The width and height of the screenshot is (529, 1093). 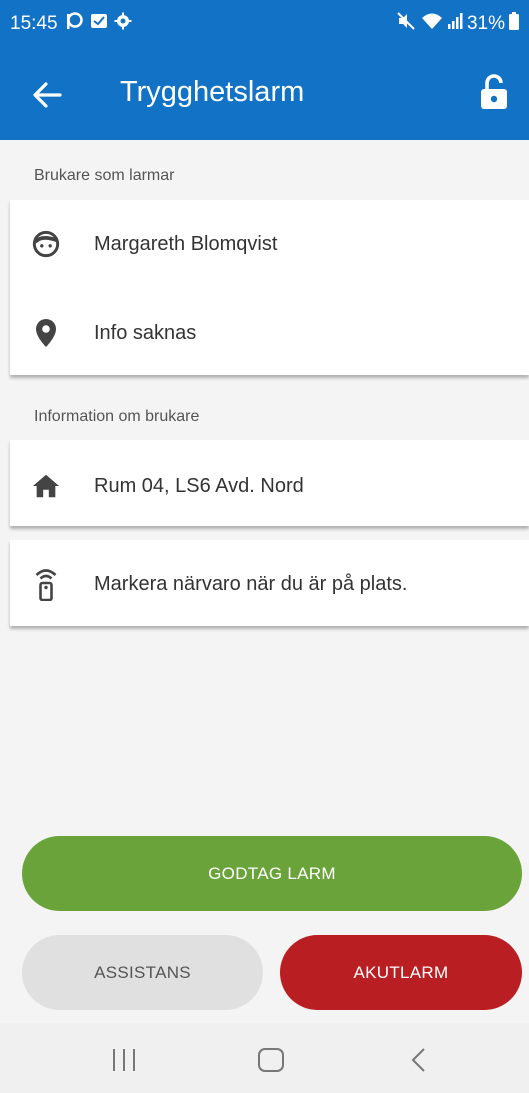 I want to click on app-bar: 15:45 31% Trygghetslarm, so click(x=264, y=70).